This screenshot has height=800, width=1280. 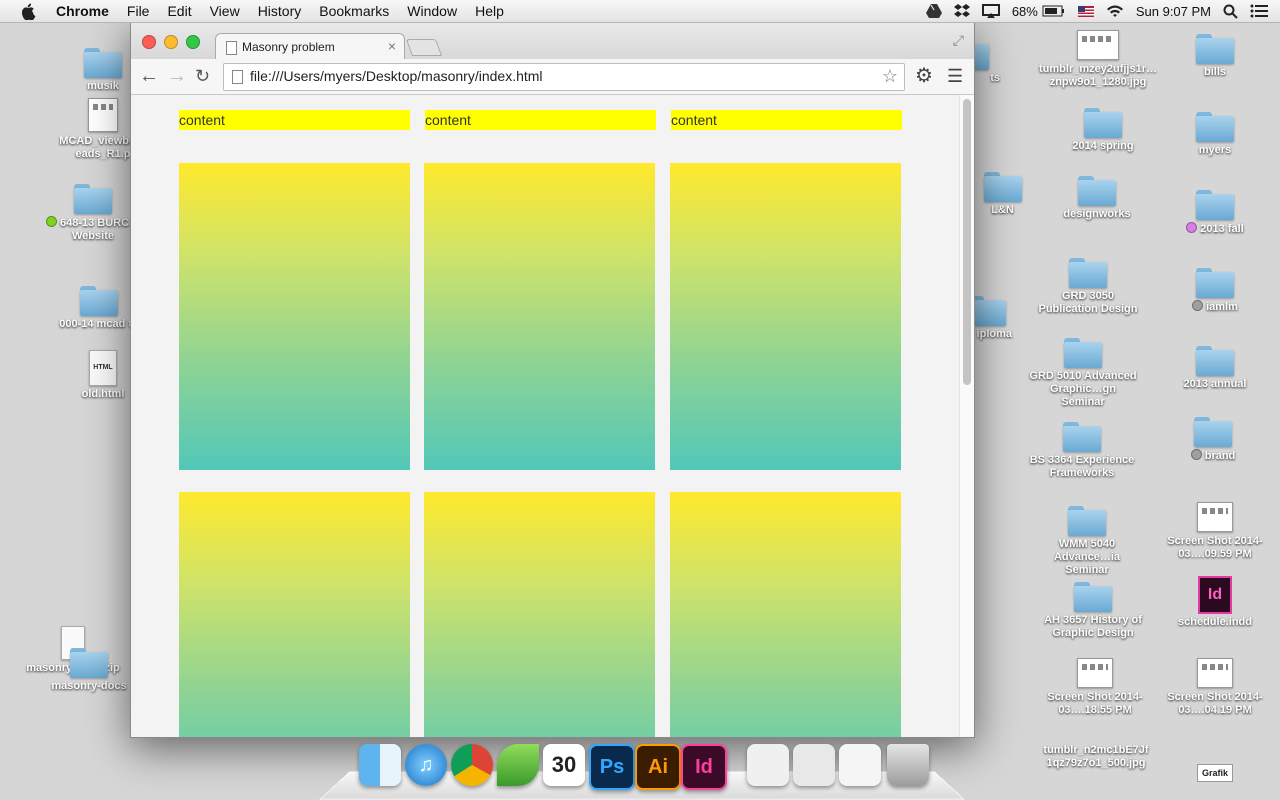 I want to click on desktop-folder-grd3050: GRD 3050 Publication Design, so click(x=1088, y=287).